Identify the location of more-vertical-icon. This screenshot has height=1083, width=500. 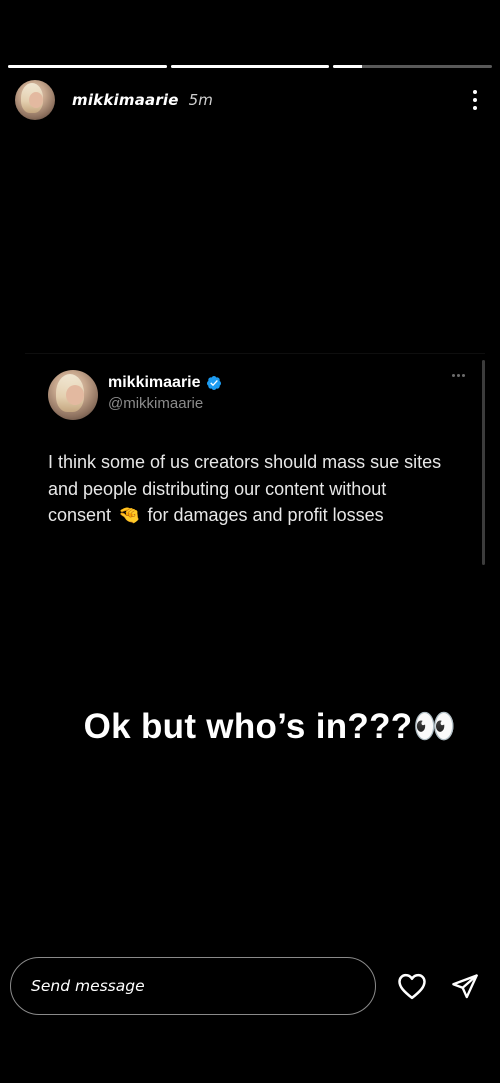
(475, 100).